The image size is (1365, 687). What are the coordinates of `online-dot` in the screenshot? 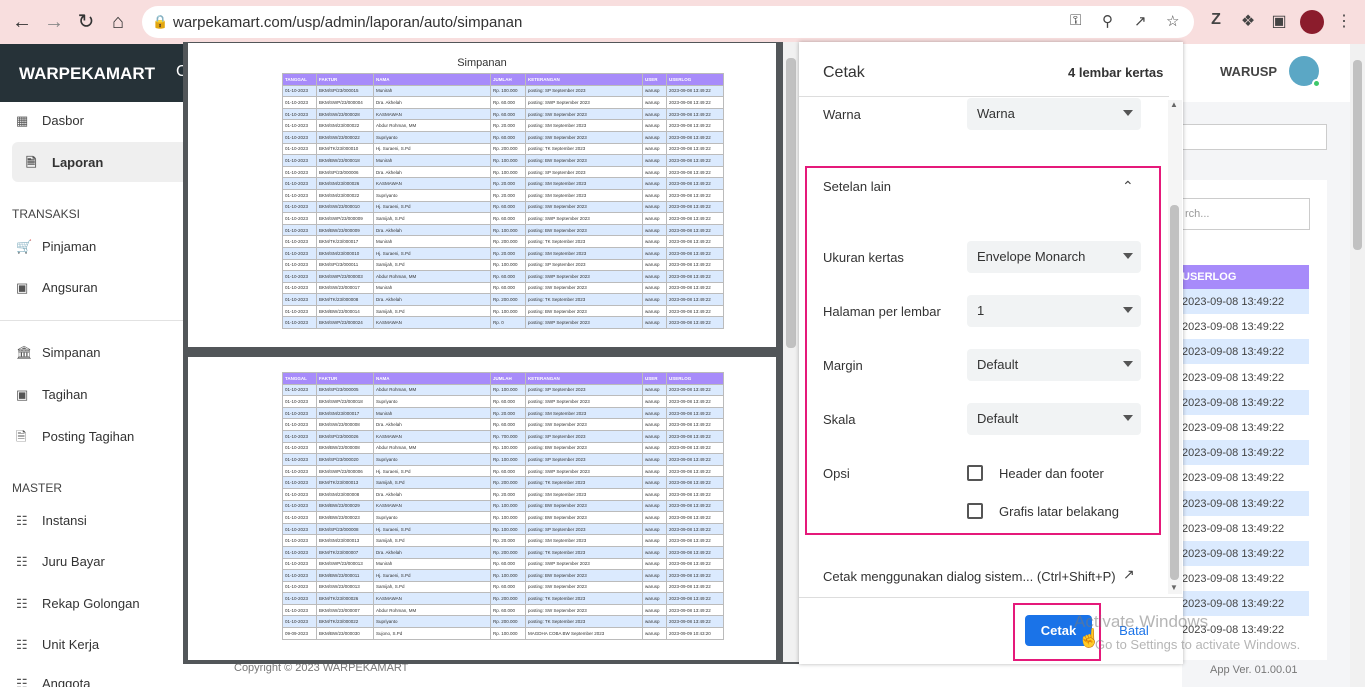 It's located at (1316, 83).